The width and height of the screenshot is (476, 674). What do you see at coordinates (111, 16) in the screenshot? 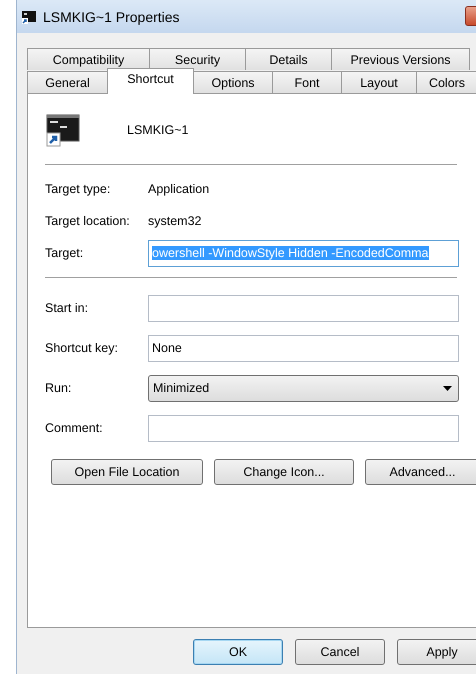
I see `window-title: LSMKIG~1 Properties` at bounding box center [111, 16].